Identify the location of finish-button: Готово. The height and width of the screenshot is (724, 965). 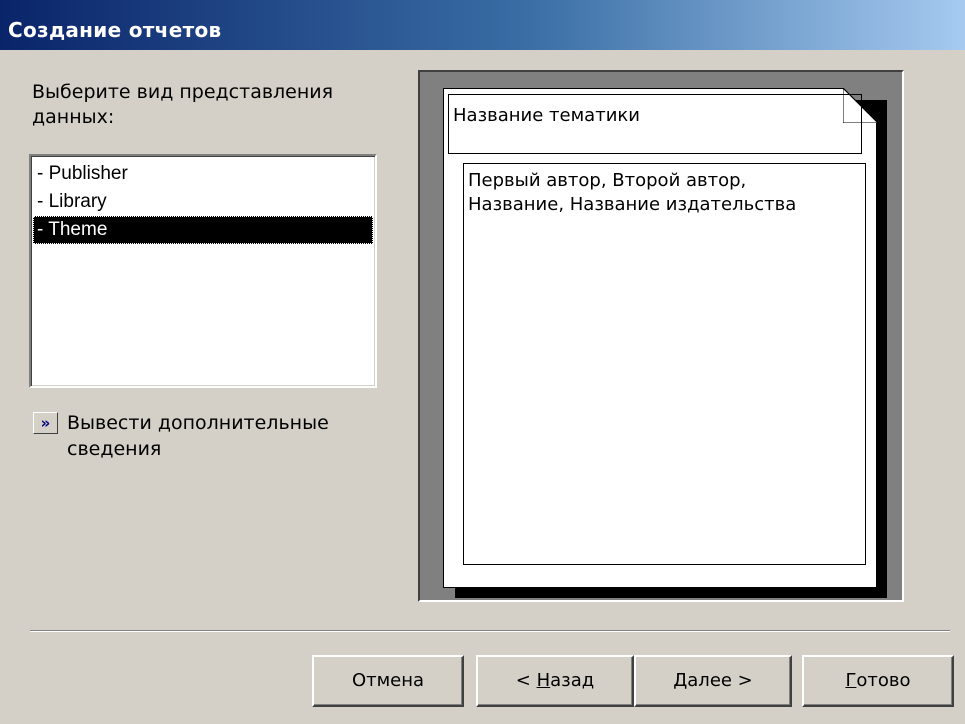
(878, 681).